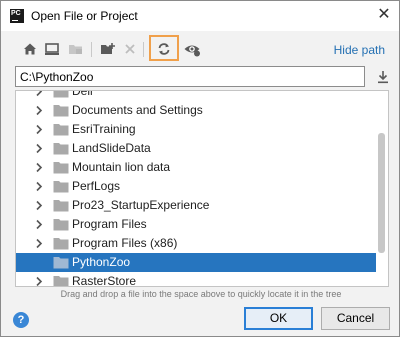  Describe the element at coordinates (196, 167) in the screenshot. I see `tree-item: Mountain lion data` at that location.